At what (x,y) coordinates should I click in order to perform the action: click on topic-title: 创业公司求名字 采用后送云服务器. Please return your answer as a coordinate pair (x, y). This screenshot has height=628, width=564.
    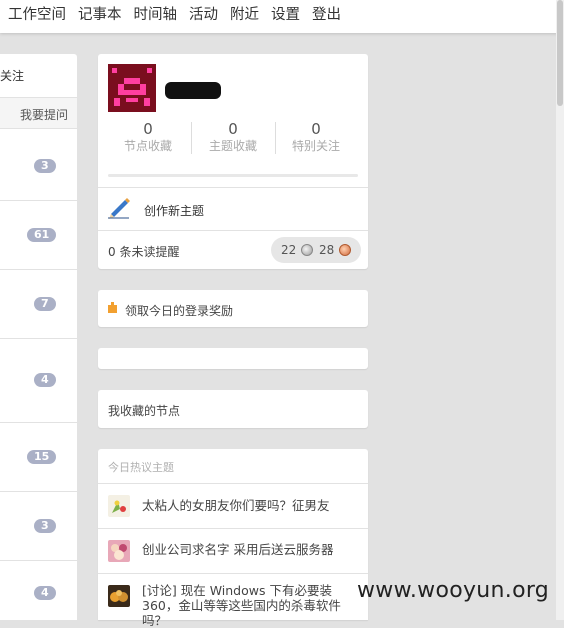
    Looking at the image, I should click on (252, 549).